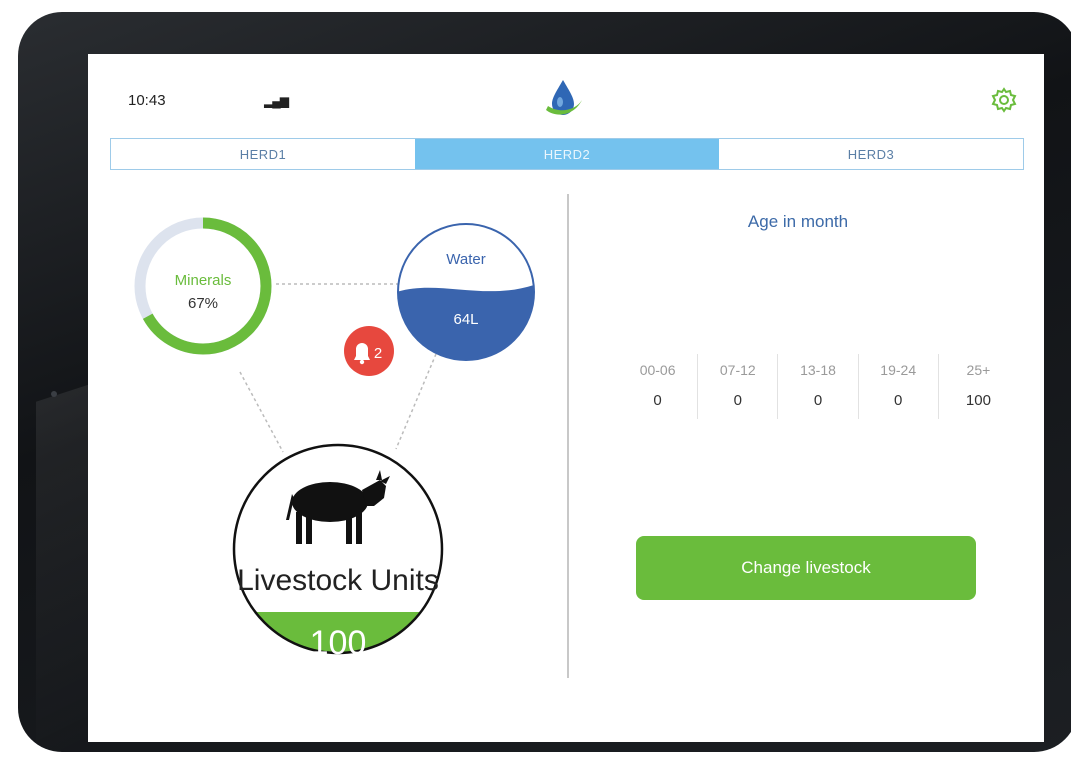 The height and width of the screenshot is (762, 1071). Describe the element at coordinates (564, 97) in the screenshot. I see `water-drop-logo-icon` at that location.